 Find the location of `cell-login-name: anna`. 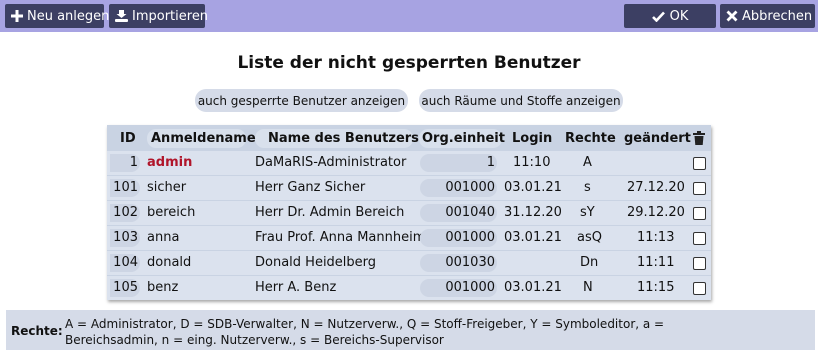

cell-login-name: anna is located at coordinates (163, 237).